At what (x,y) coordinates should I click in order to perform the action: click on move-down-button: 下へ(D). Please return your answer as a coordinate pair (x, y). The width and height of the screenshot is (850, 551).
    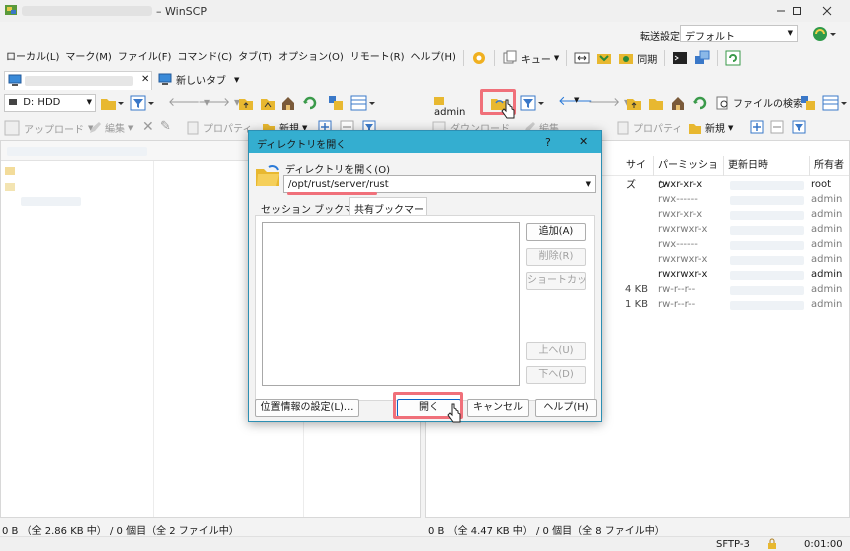
    Looking at the image, I should click on (556, 375).